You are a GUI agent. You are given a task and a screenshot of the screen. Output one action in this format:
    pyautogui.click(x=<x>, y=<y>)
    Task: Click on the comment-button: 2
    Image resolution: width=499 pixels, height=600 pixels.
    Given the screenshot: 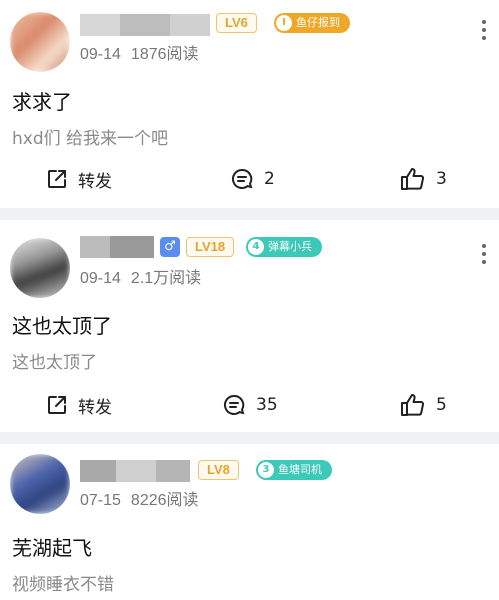 What is the action you would take?
    pyautogui.click(x=252, y=179)
    